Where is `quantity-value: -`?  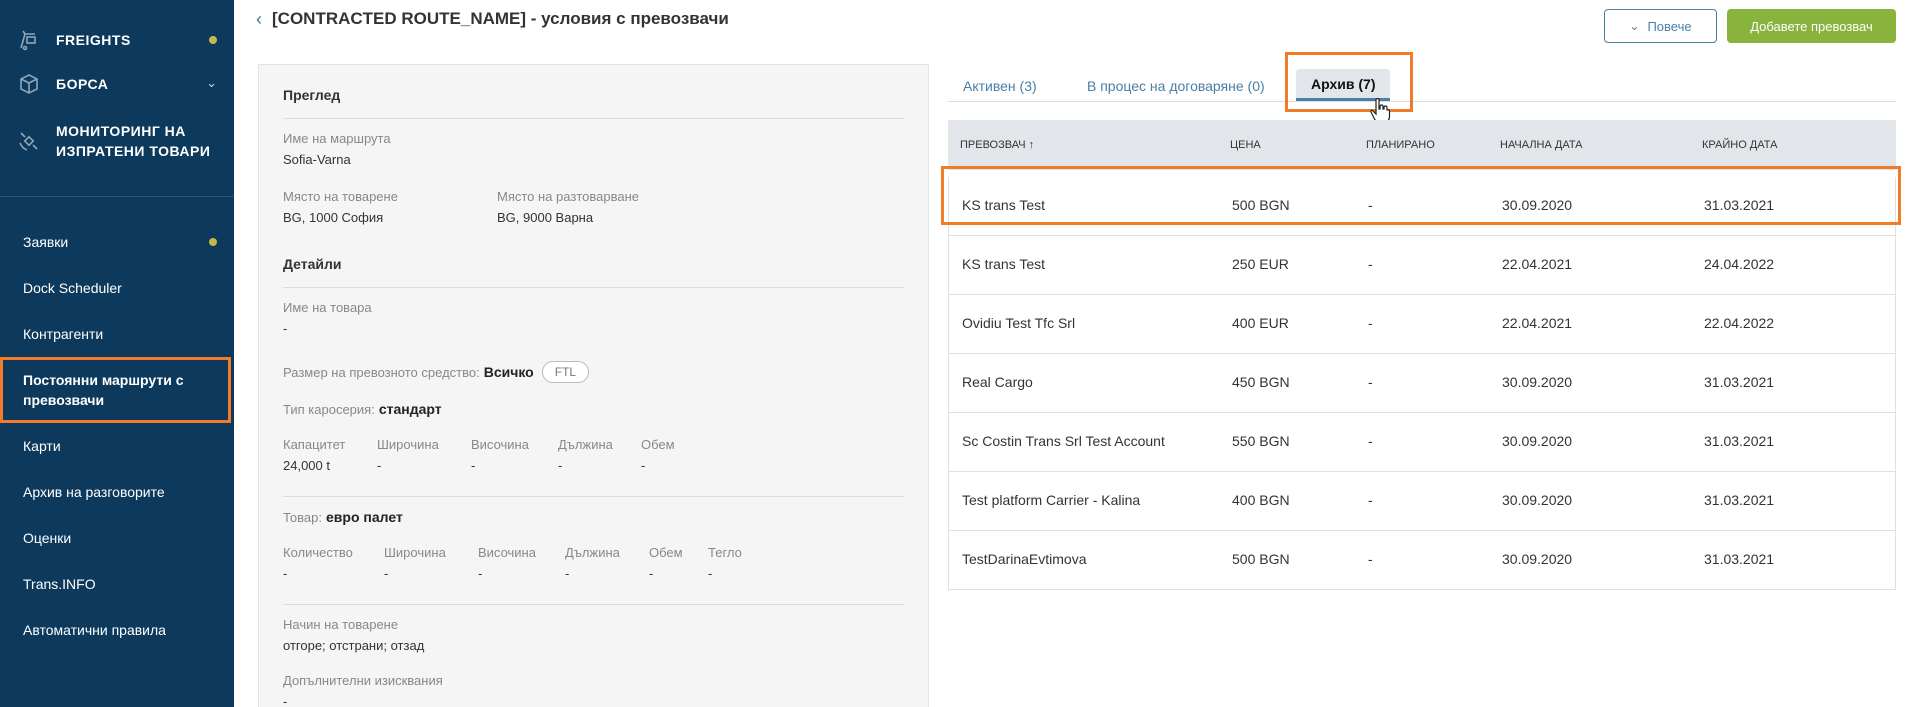
quantity-value: - is located at coordinates (285, 573).